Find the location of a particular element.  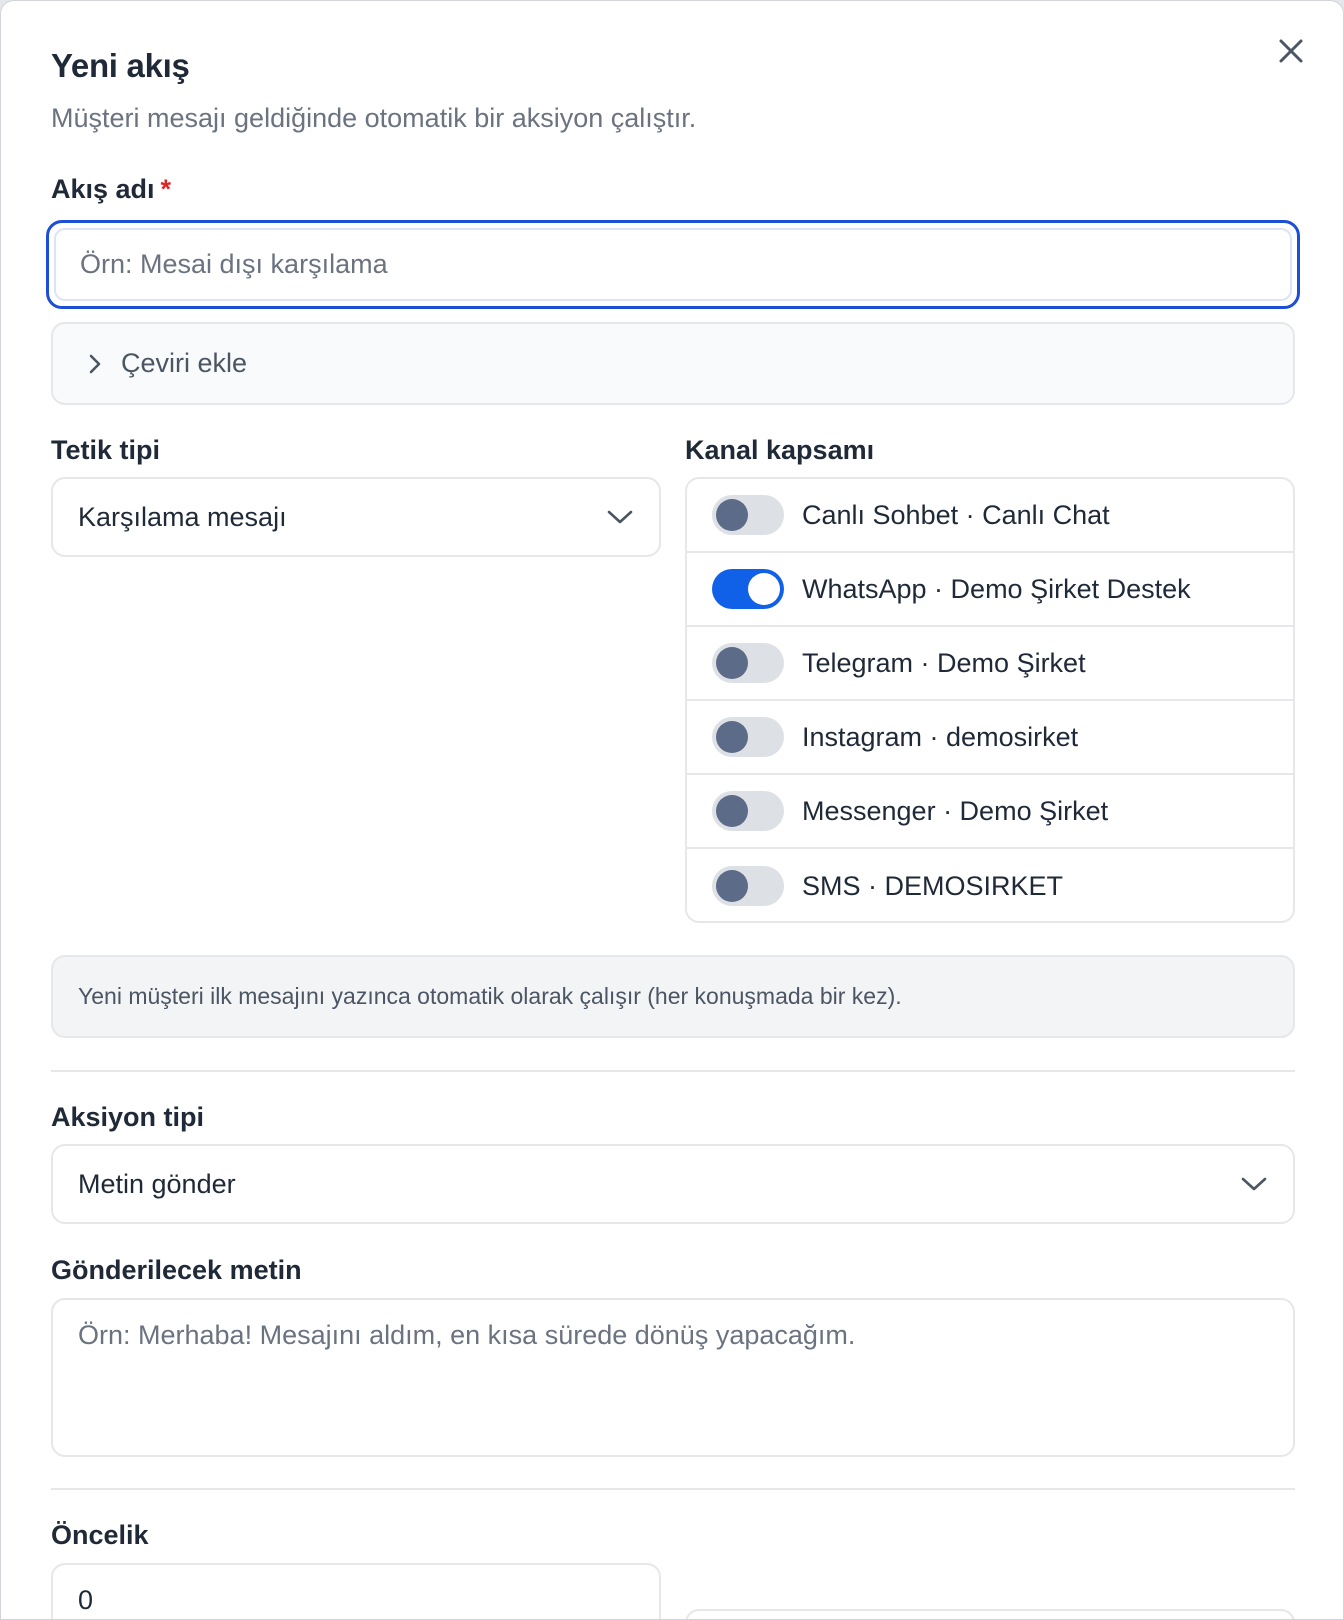

required-mark: * is located at coordinates (166, 189).